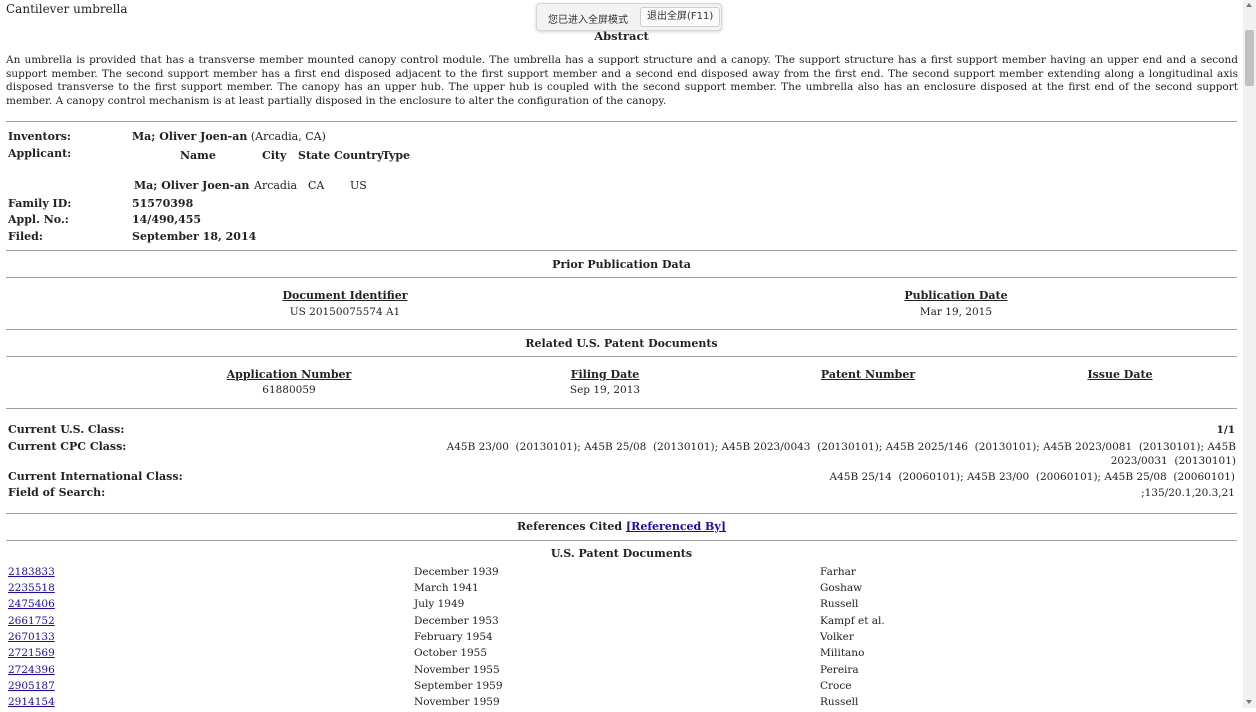  I want to click on references-cited-heading: References Cited, so click(570, 526).